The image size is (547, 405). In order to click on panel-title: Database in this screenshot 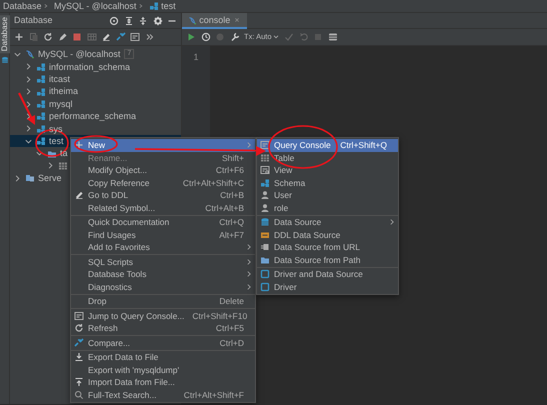, I will do `click(33, 20)`.